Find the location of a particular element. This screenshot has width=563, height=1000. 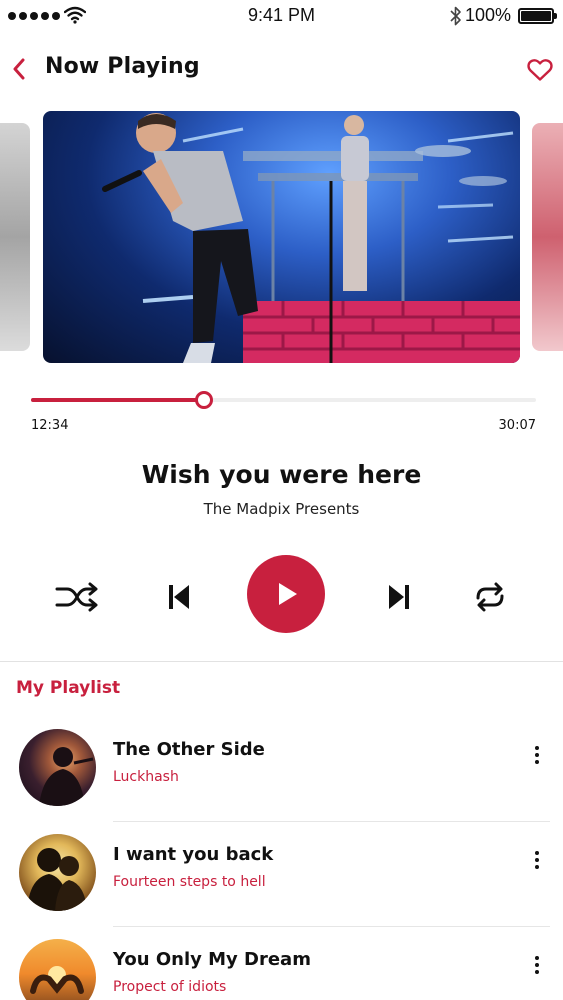

song-title: You Only My Dream is located at coordinates (212, 959).